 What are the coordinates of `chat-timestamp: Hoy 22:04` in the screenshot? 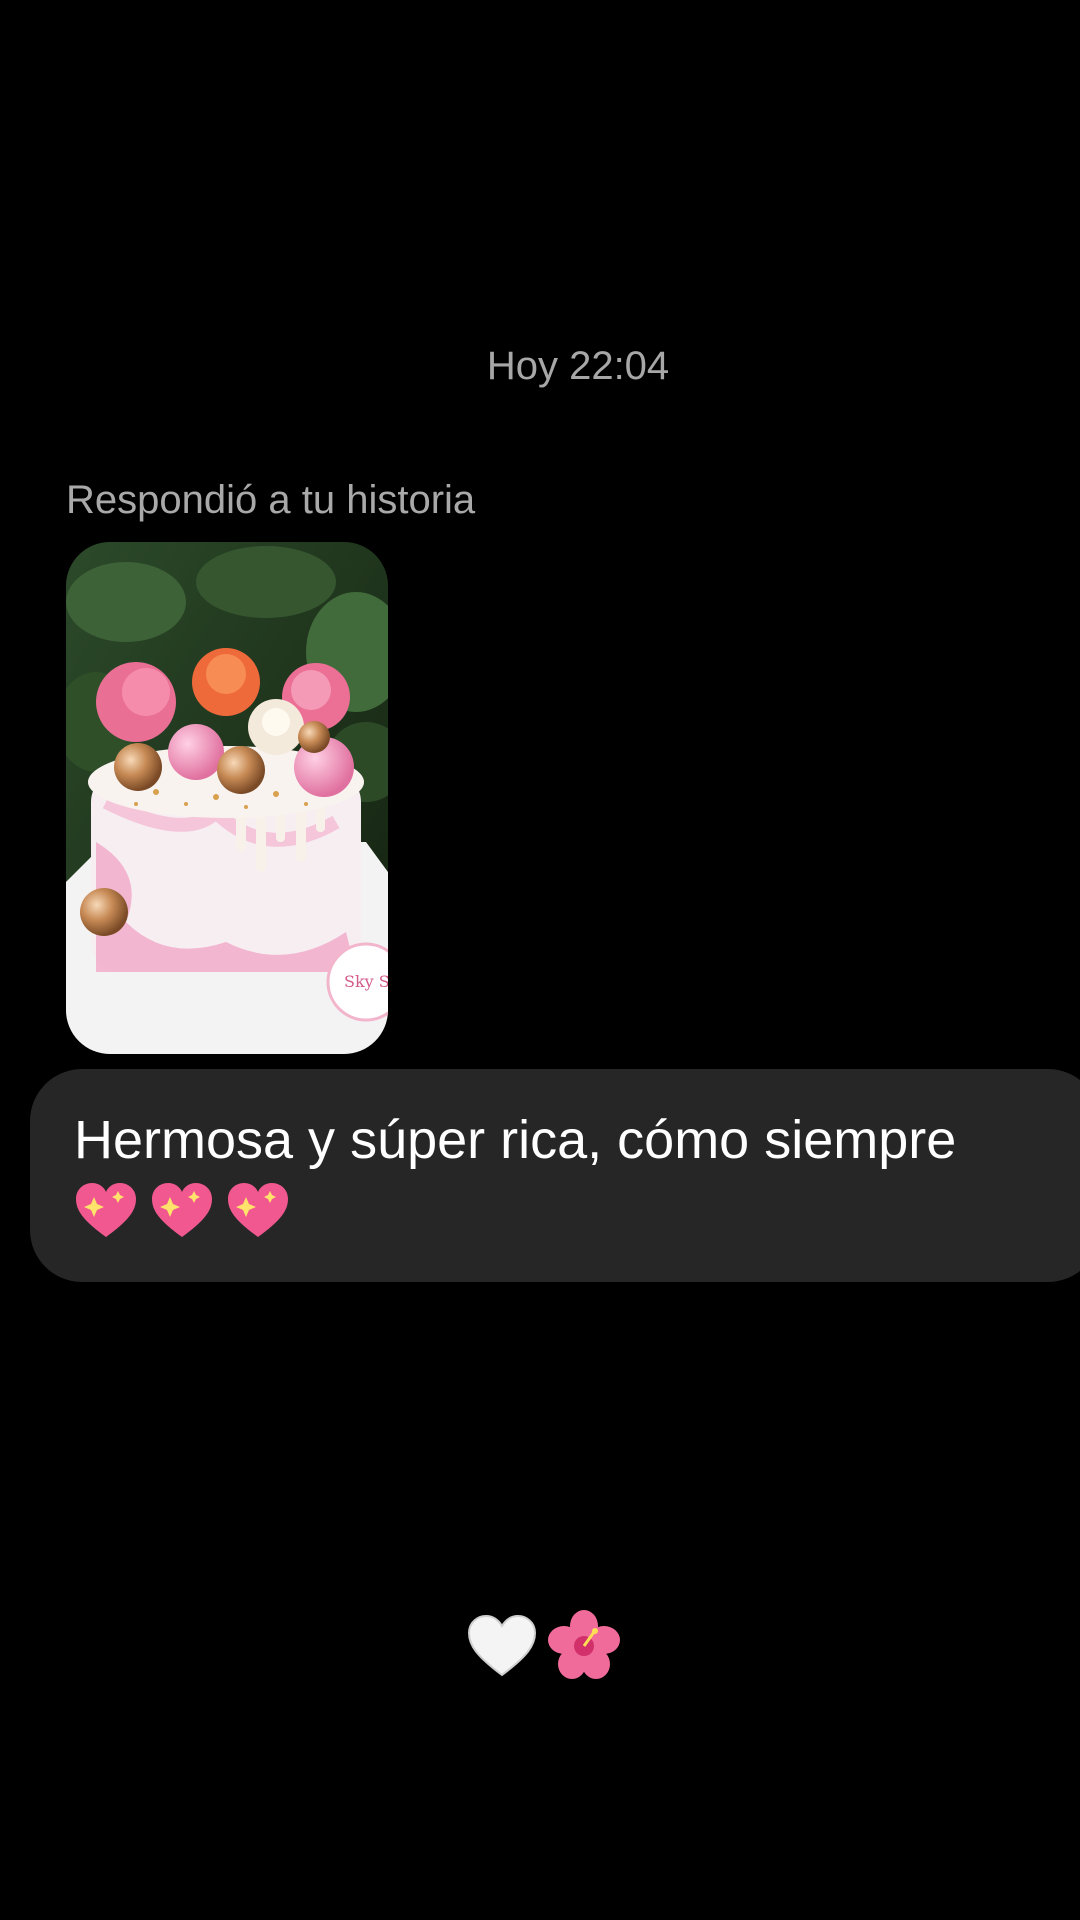 It's located at (578, 366).